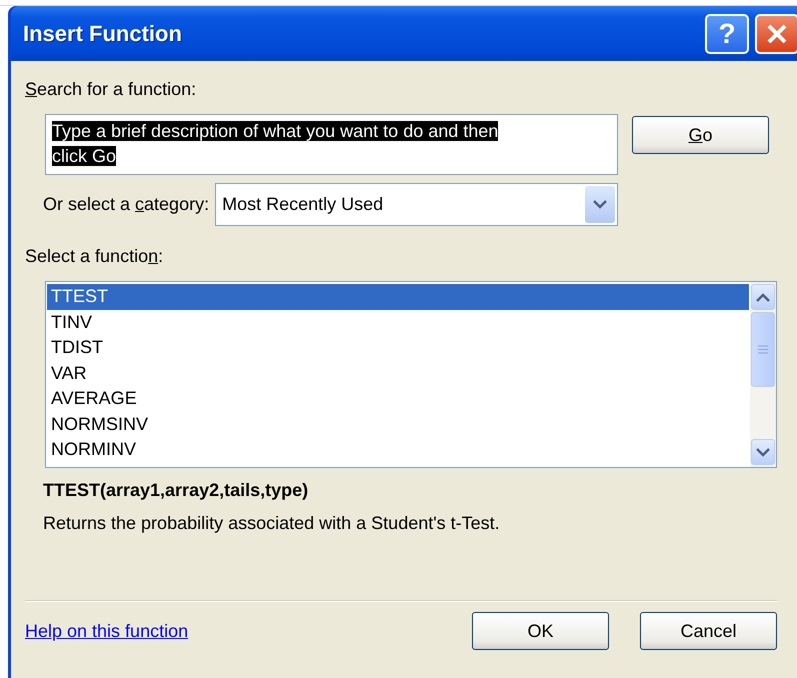  I want to click on function-item: NORMSINV, so click(398, 424).